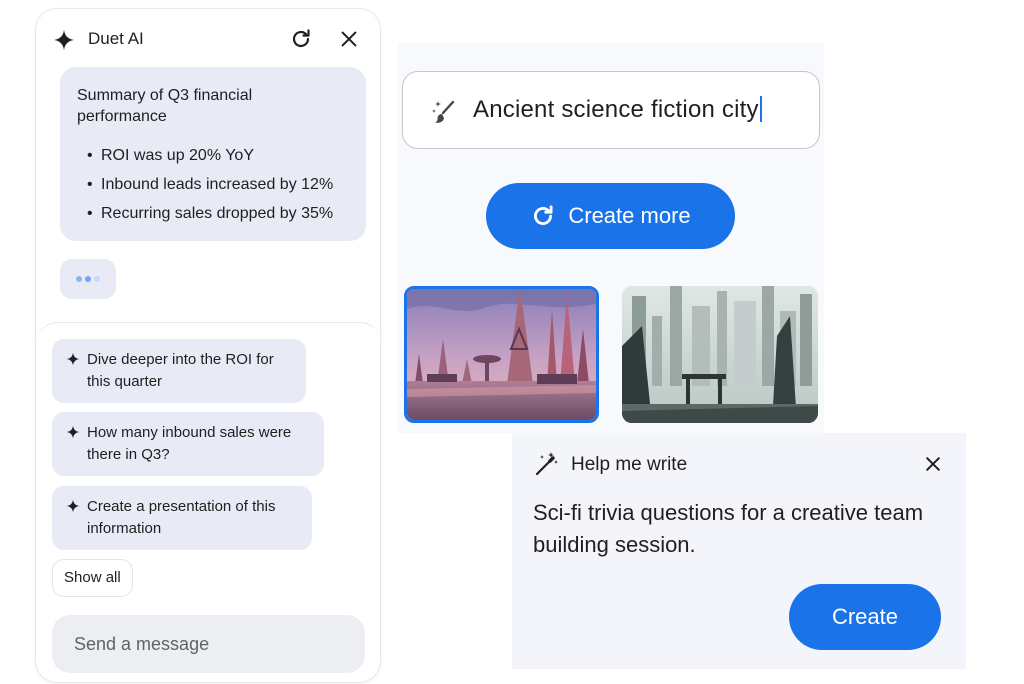  What do you see at coordinates (865, 617) in the screenshot?
I see `create-button: Create` at bounding box center [865, 617].